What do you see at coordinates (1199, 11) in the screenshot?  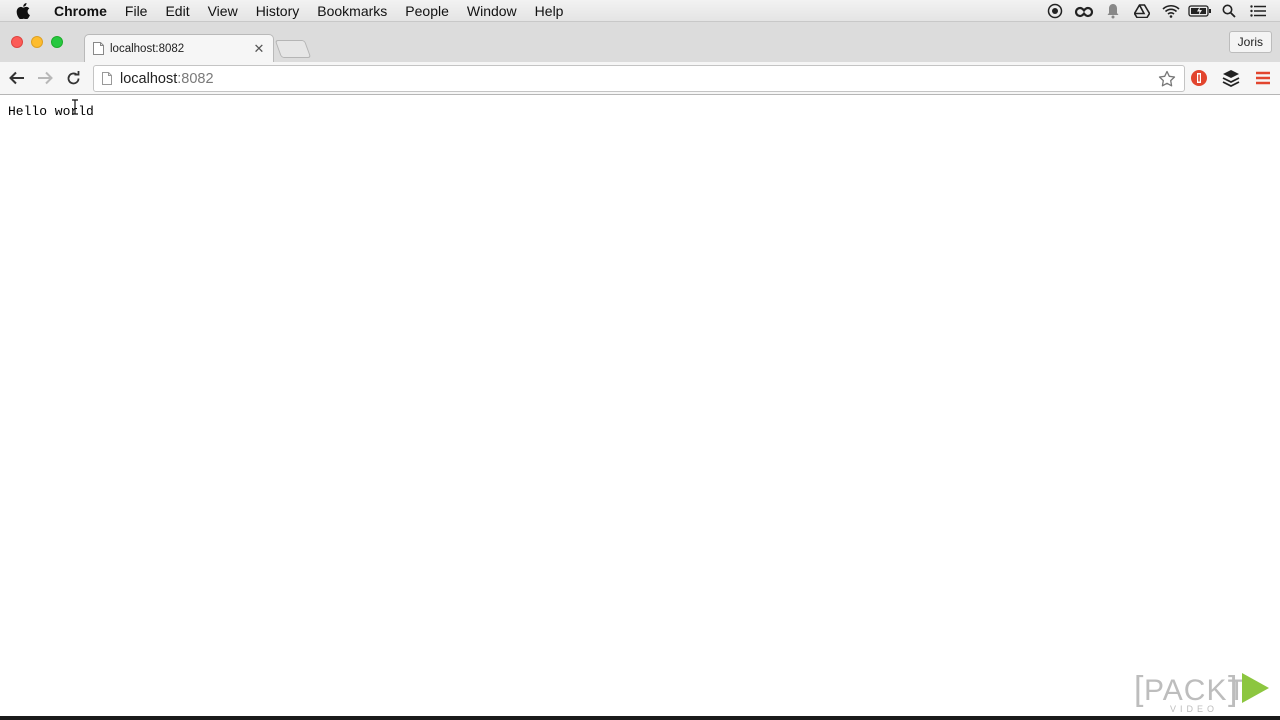 I see `battery-icon` at bounding box center [1199, 11].